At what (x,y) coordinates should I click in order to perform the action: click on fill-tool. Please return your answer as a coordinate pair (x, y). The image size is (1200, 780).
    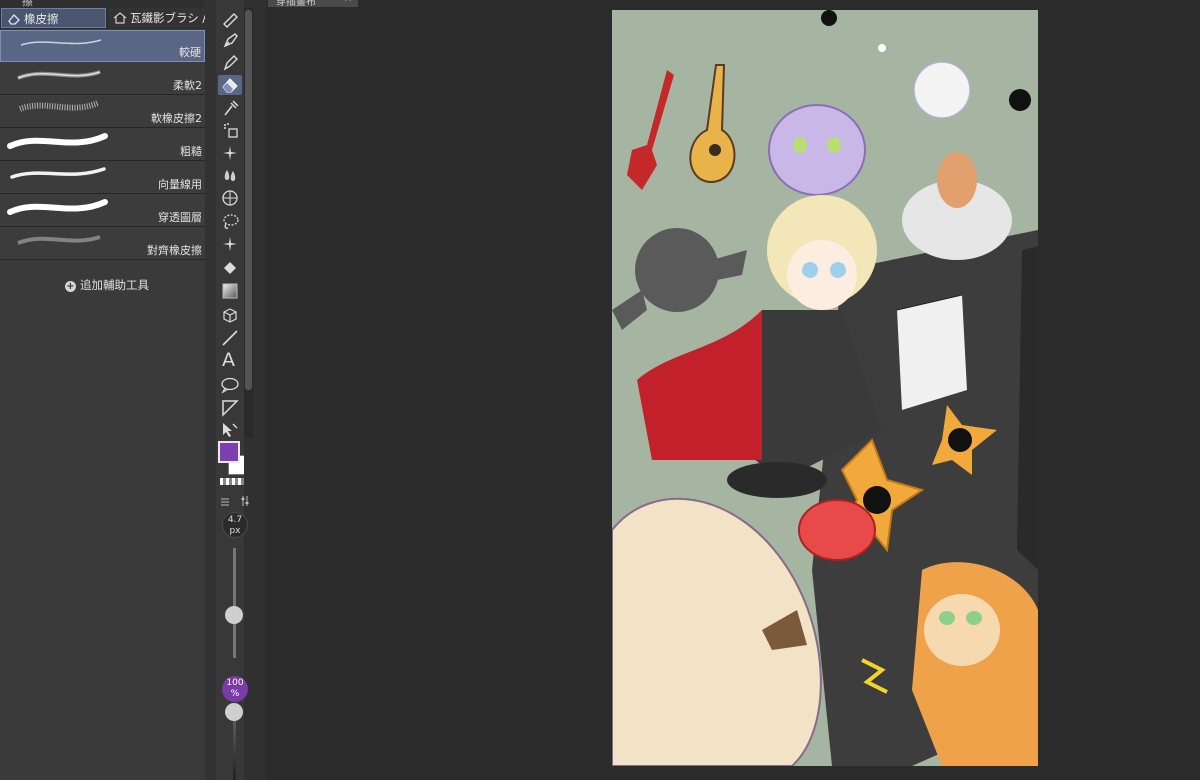
    Looking at the image, I should click on (230, 268).